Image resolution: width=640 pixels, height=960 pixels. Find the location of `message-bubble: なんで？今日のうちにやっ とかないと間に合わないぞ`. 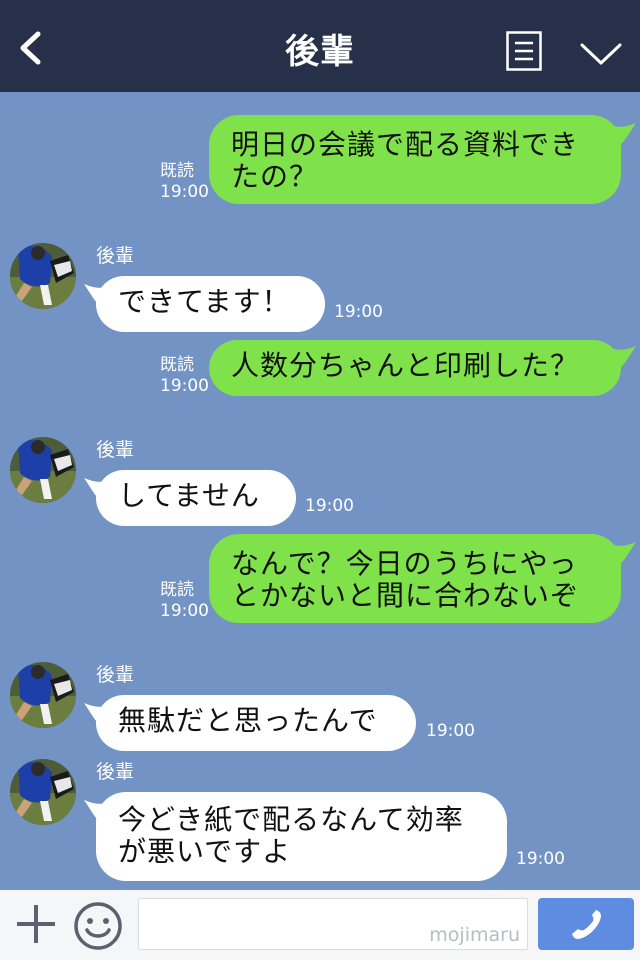

message-bubble: なんで？今日のうちにやっ とかないと間に合わないぞ is located at coordinates (415, 578).